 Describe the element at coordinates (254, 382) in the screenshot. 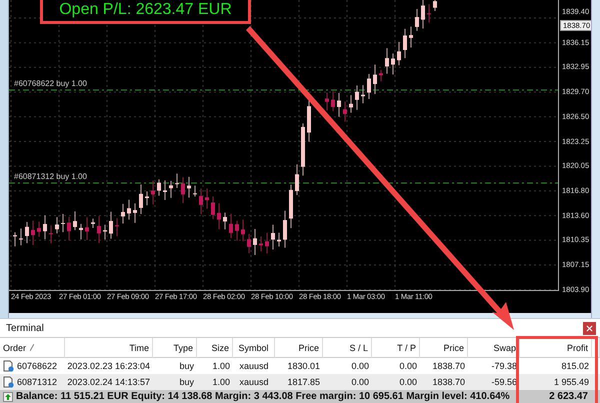

I see `table-cell: xauusd` at that location.